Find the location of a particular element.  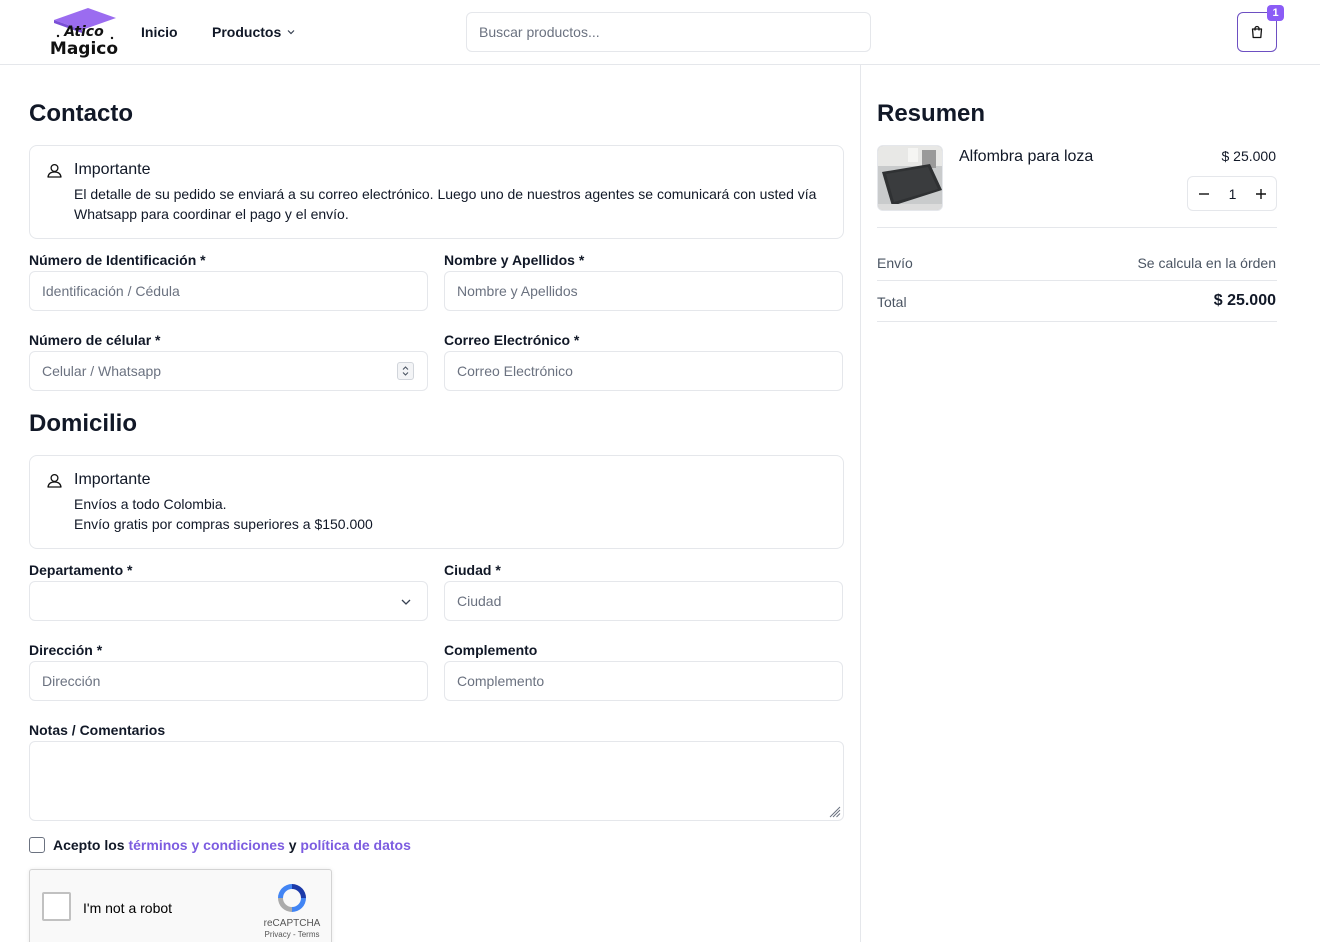

nav-home-link: Inicio is located at coordinates (159, 32).